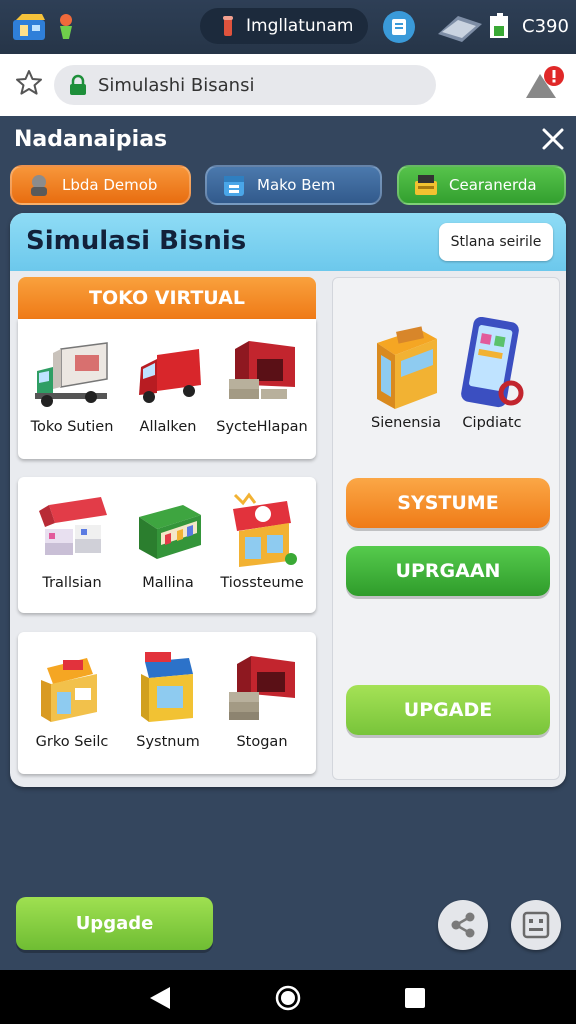 The image size is (576, 1024). What do you see at coordinates (72, 427) in the screenshot?
I see `grid-item-label: Toko Sutien` at bounding box center [72, 427].